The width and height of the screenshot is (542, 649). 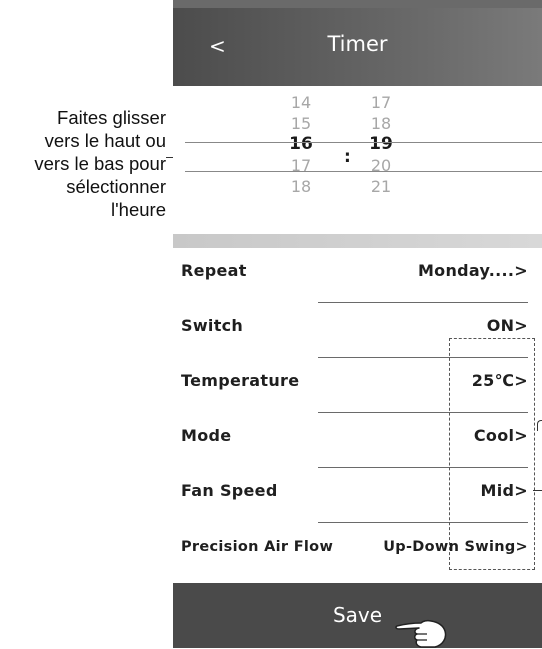 What do you see at coordinates (301, 165) in the screenshot?
I see `hour-option: 17` at bounding box center [301, 165].